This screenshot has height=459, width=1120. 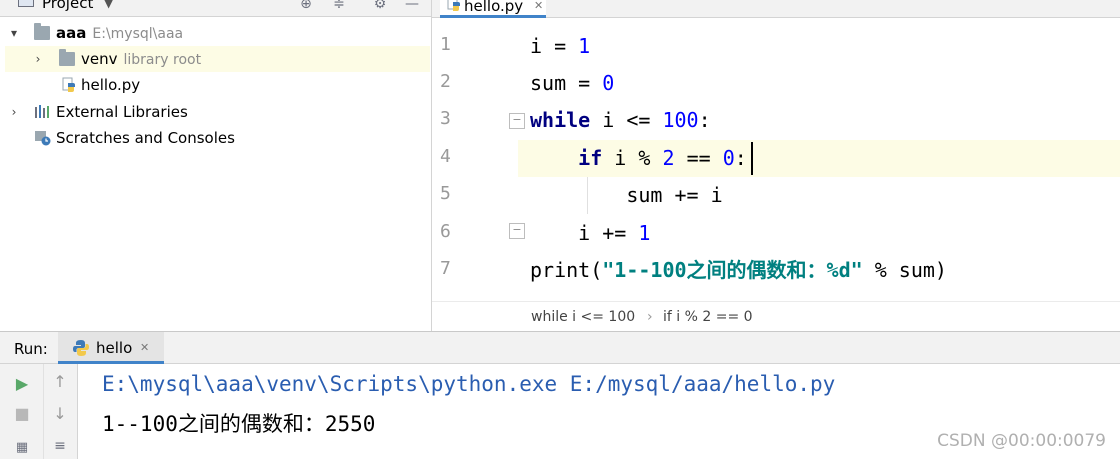 I want to click on line-number: 4, so click(x=445, y=156).